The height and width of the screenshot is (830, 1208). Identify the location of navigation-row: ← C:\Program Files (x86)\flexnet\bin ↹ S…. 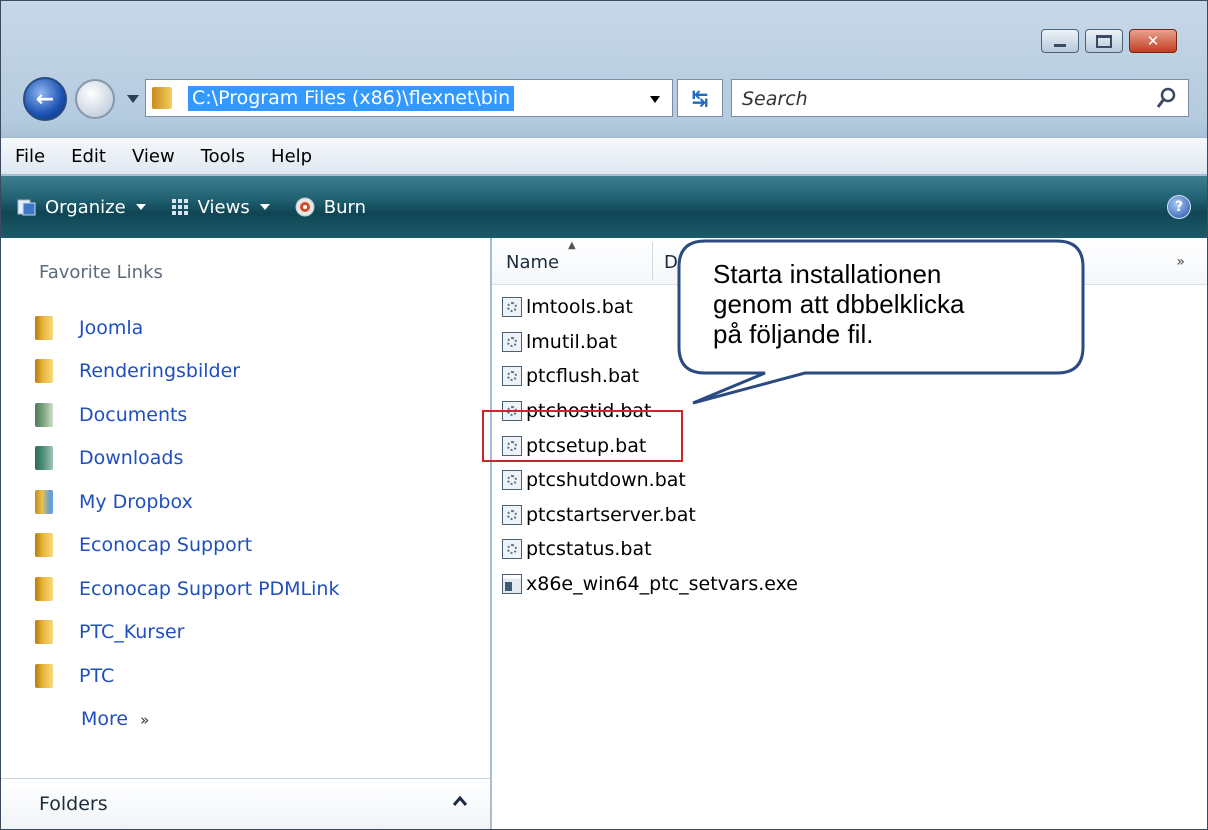
(606, 98).